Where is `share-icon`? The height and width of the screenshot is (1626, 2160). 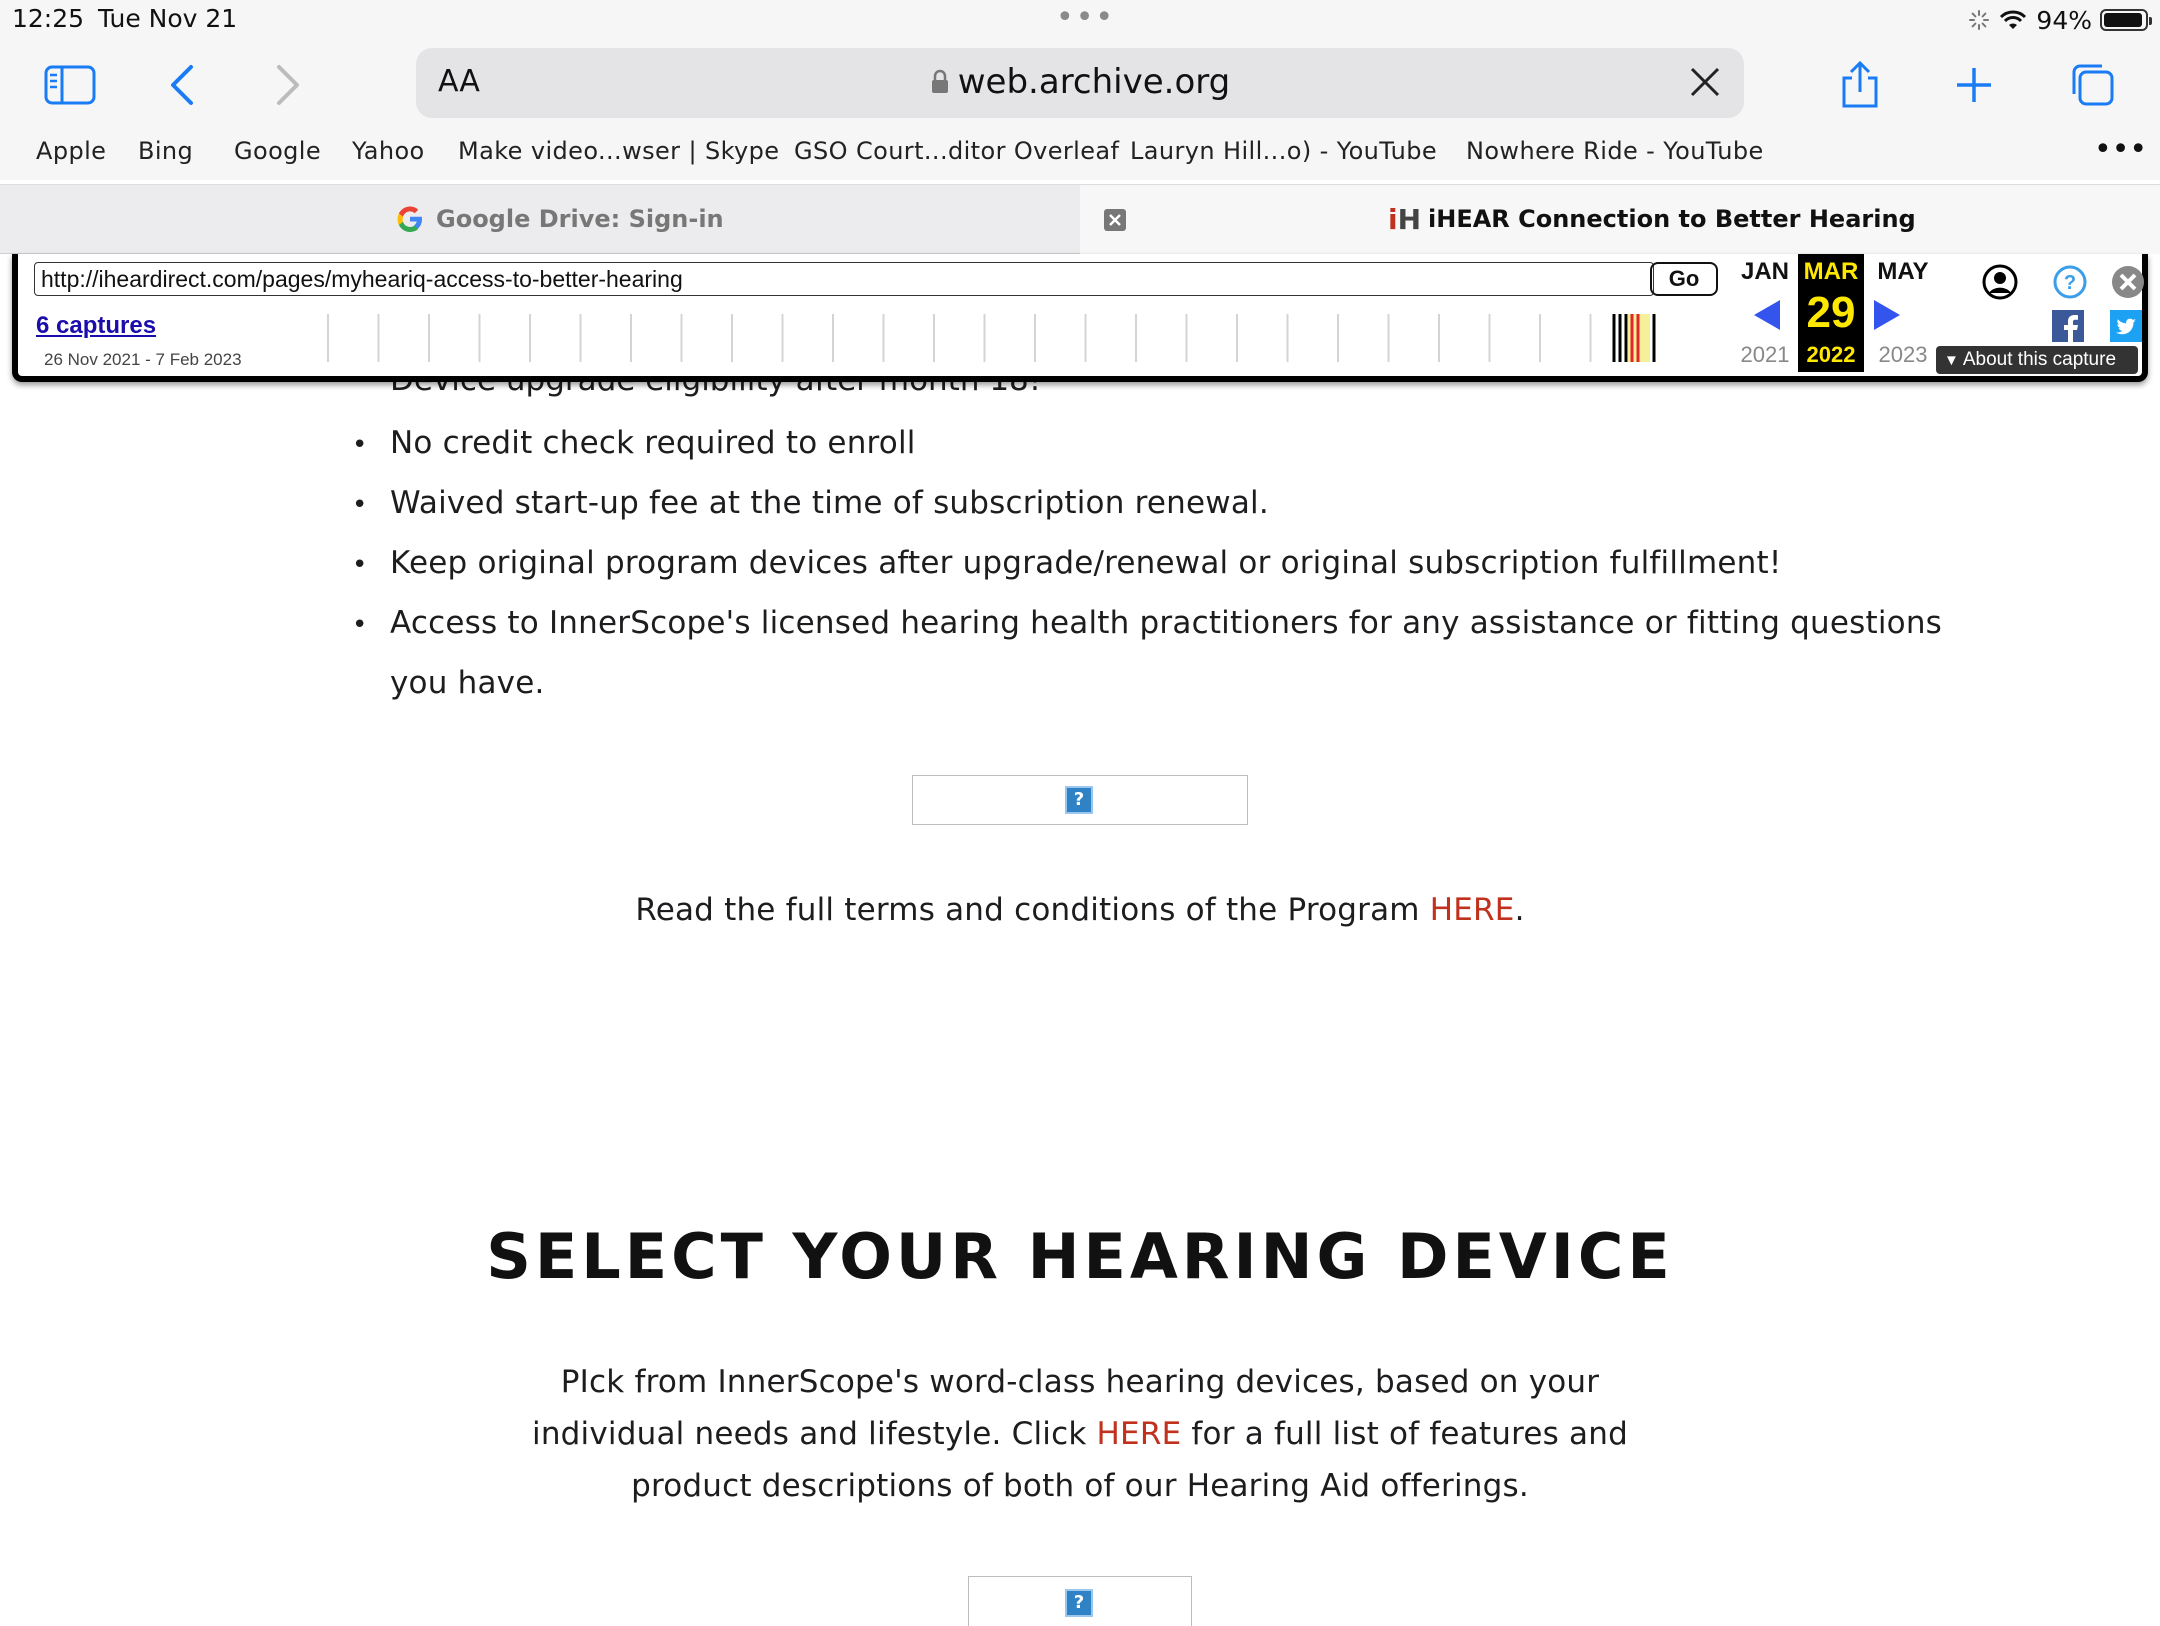 share-icon is located at coordinates (1860, 84).